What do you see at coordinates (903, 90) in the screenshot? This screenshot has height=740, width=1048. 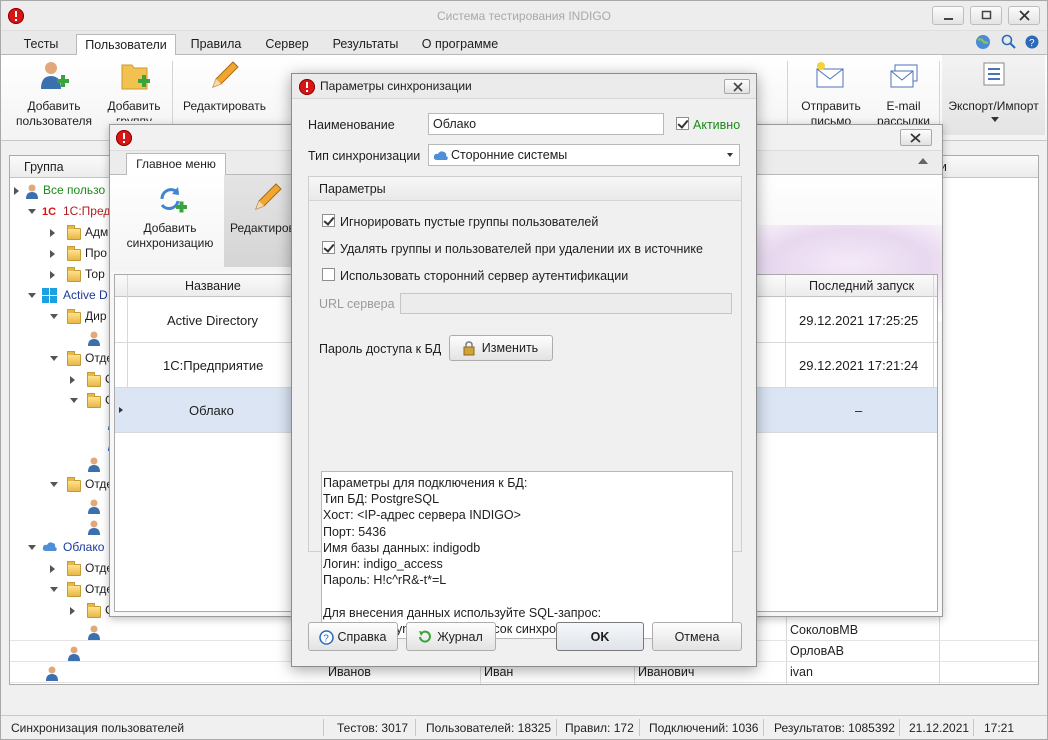 I see `email-mailing-button: E-mail рассылки` at bounding box center [903, 90].